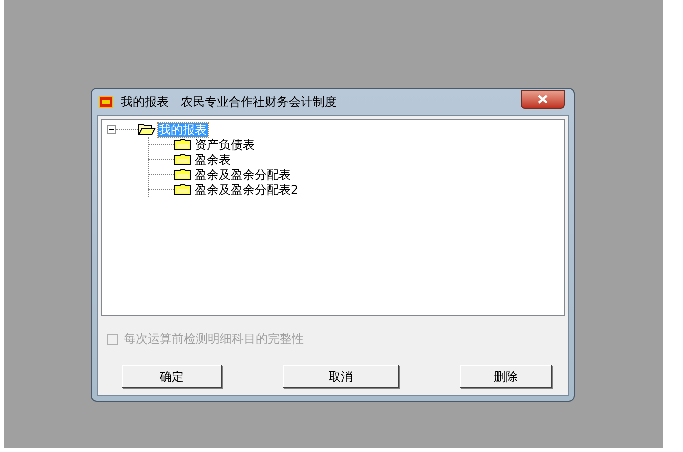 This screenshot has height=452, width=683. Describe the element at coordinates (225, 145) in the screenshot. I see `tree-item: 资产负债表` at that location.